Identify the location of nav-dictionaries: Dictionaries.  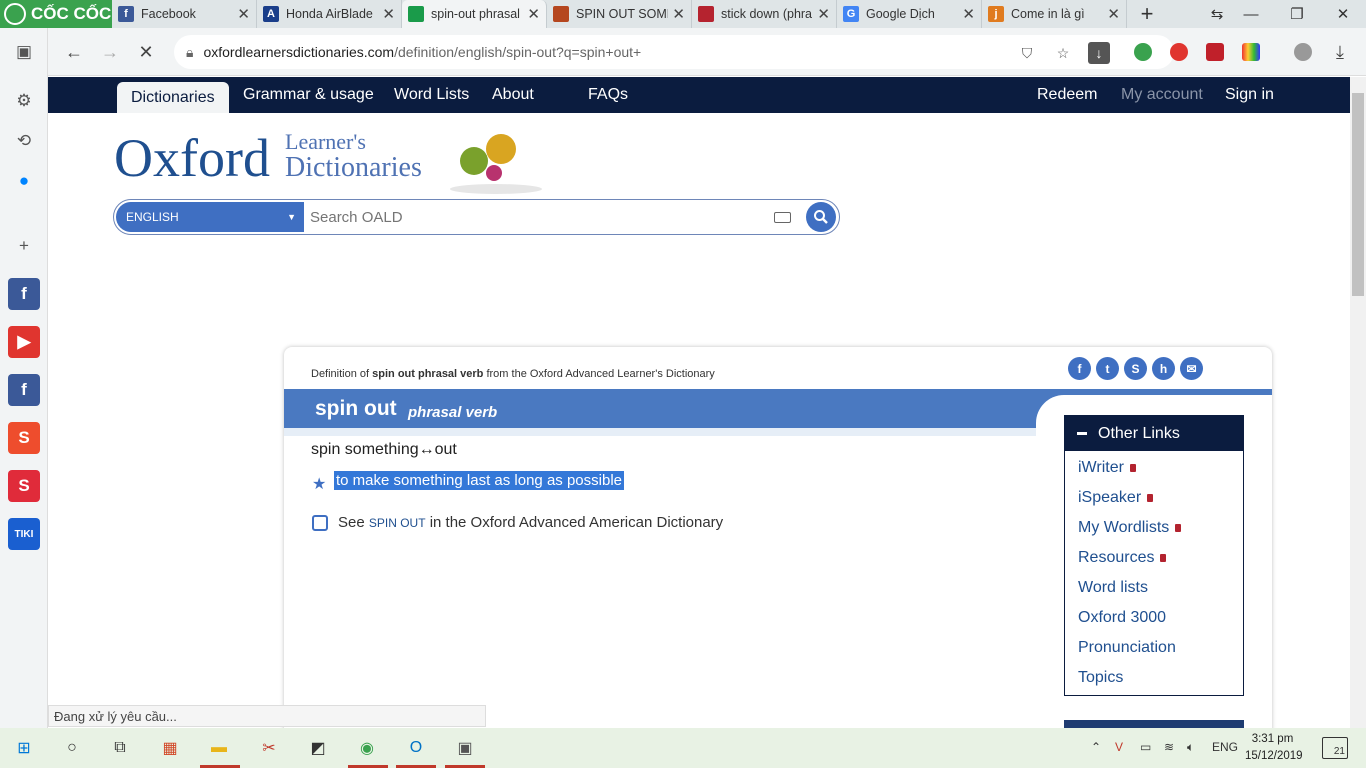
(173, 97).